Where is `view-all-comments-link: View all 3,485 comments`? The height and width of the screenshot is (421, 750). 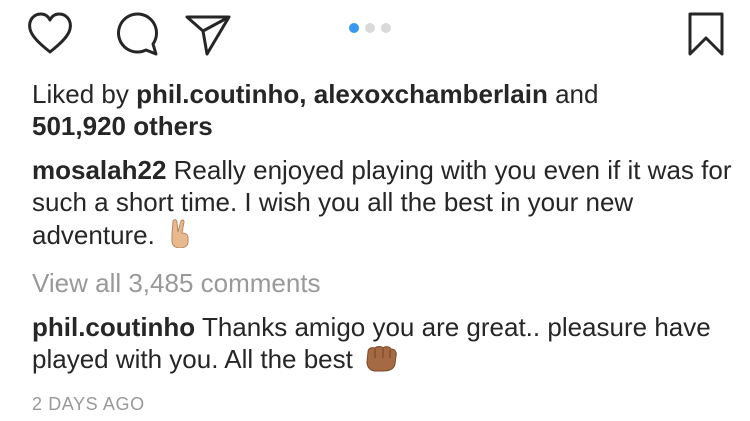
view-all-comments-link: View all 3,485 comments is located at coordinates (382, 283).